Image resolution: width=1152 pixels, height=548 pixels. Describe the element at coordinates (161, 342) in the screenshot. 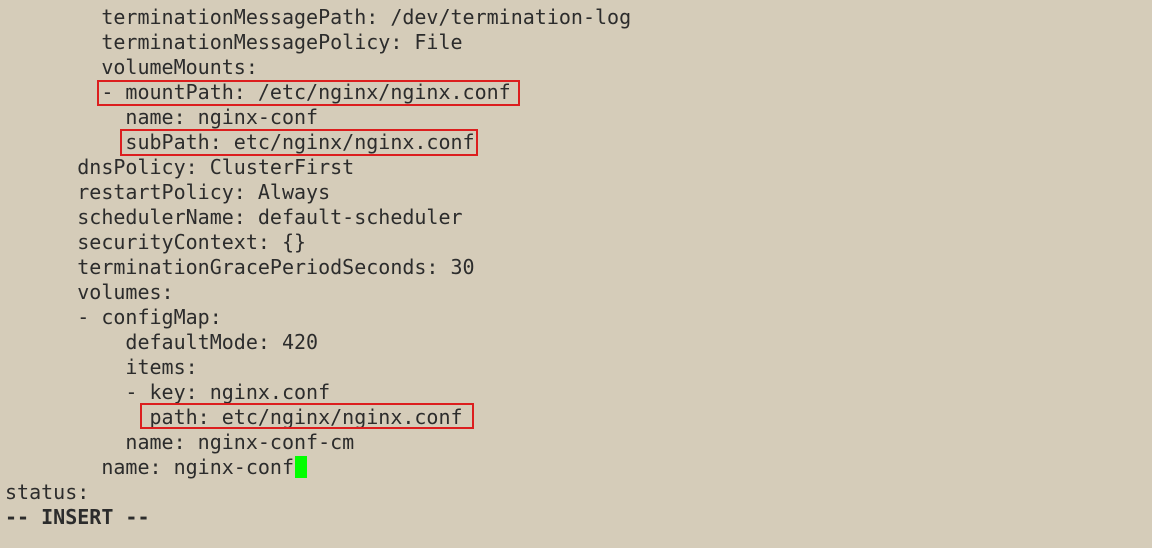

I see `code-line: defaultMode: 420` at that location.